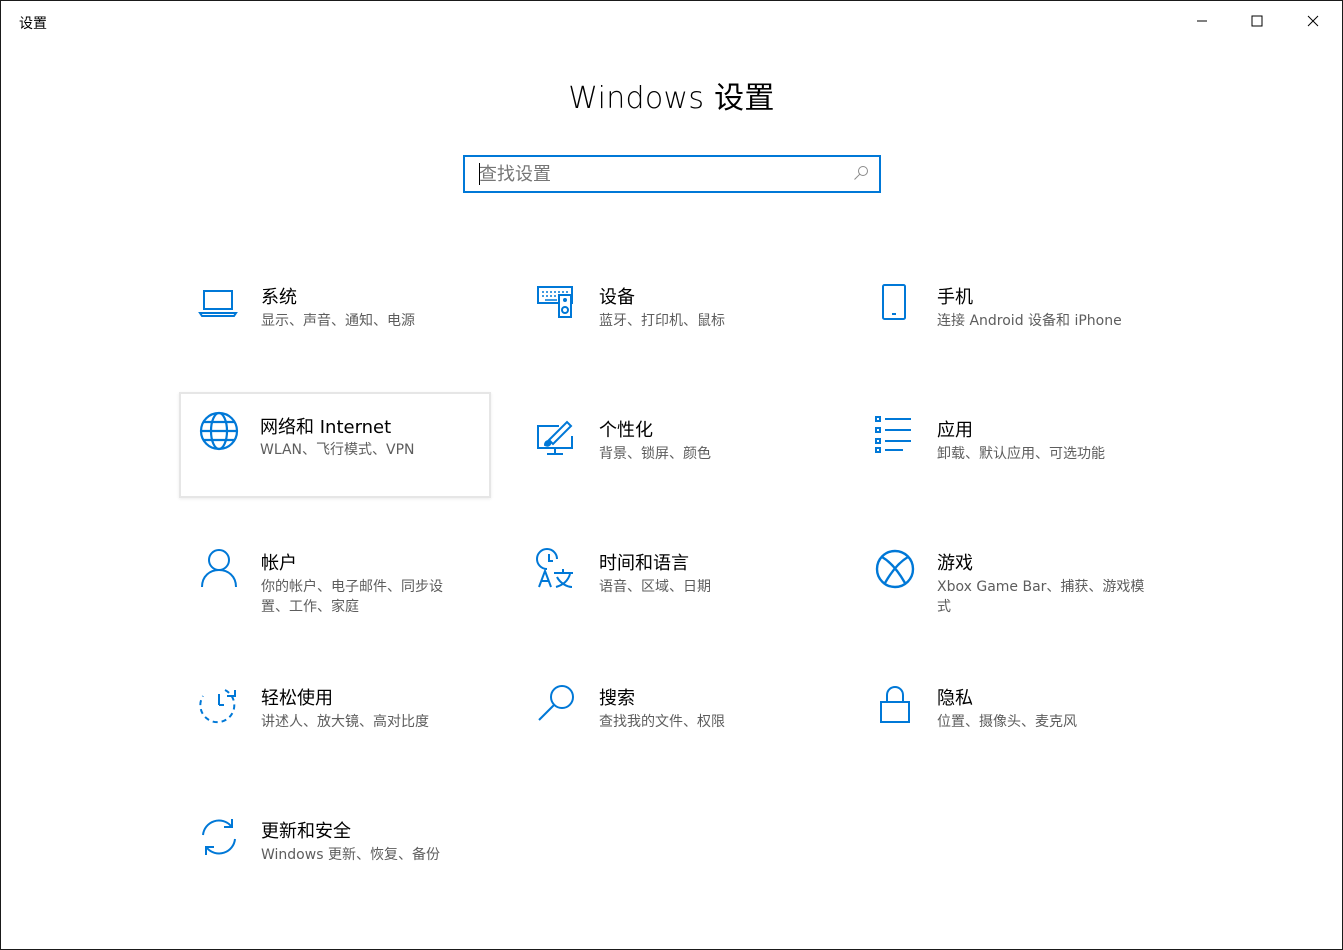  I want to click on tile-title: 手机, so click(955, 297).